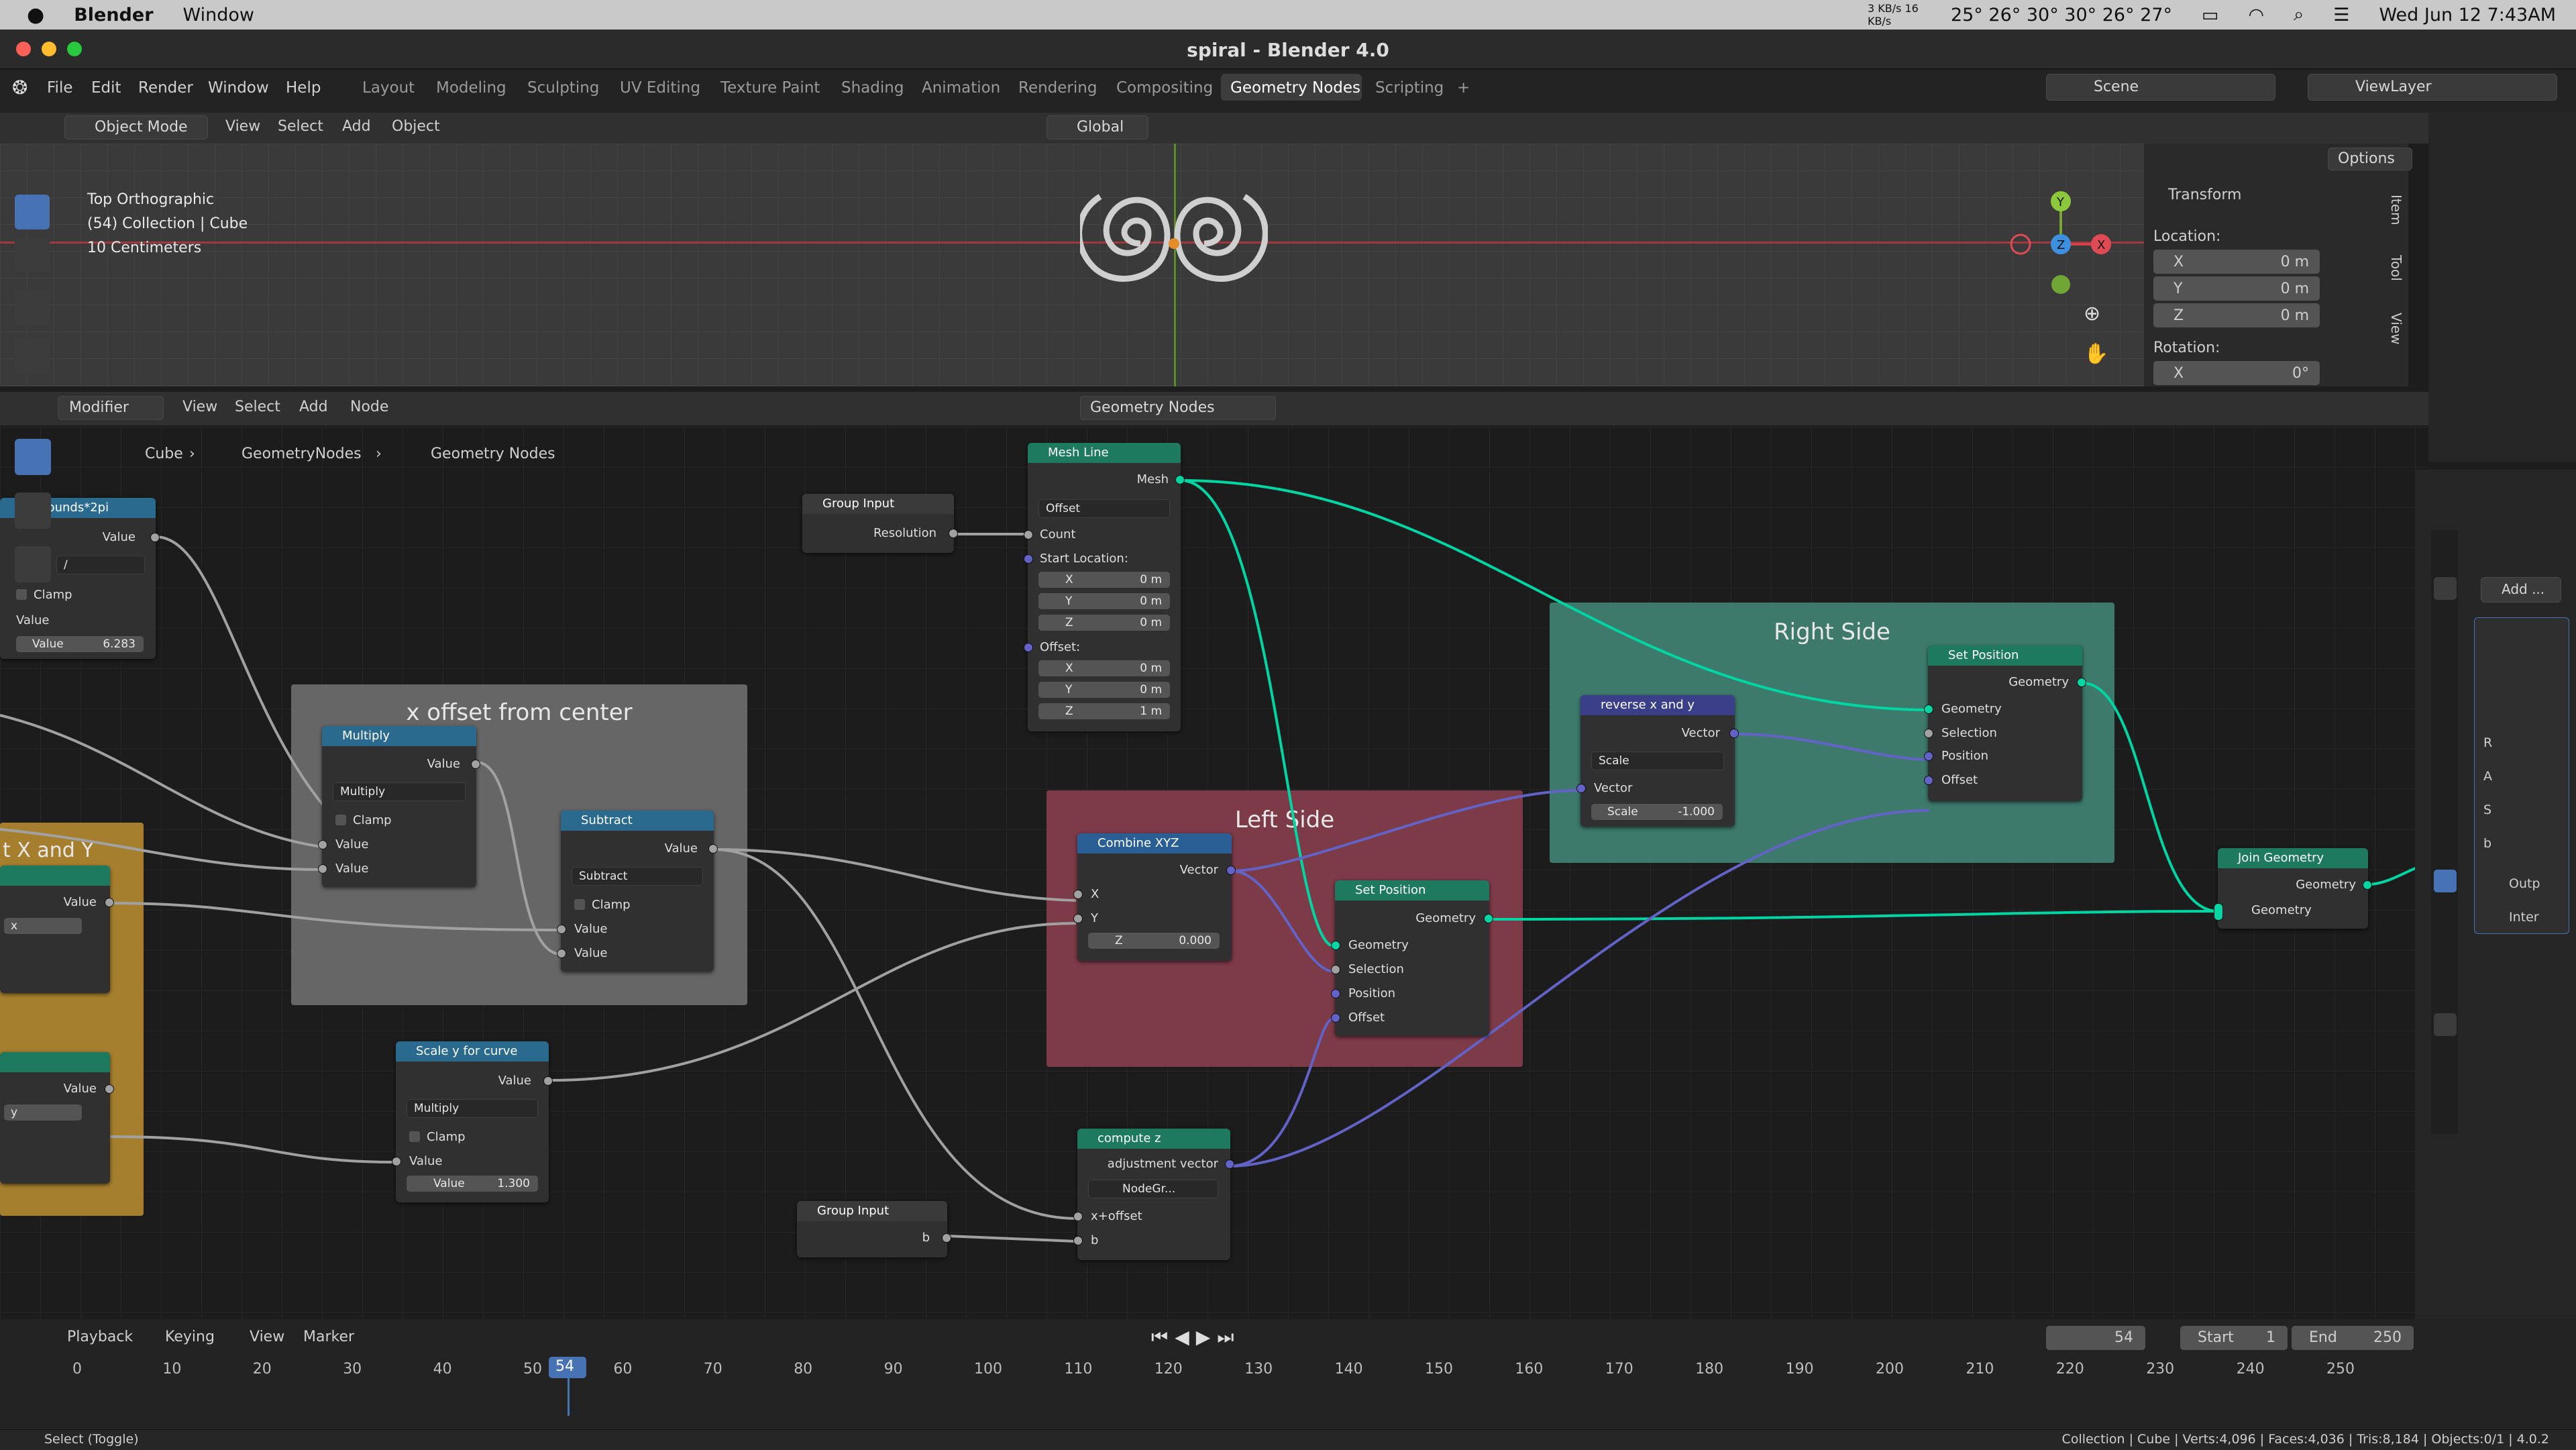 The image size is (2576, 1450). What do you see at coordinates (2160, 87) in the screenshot?
I see `scene-selector: Scene` at bounding box center [2160, 87].